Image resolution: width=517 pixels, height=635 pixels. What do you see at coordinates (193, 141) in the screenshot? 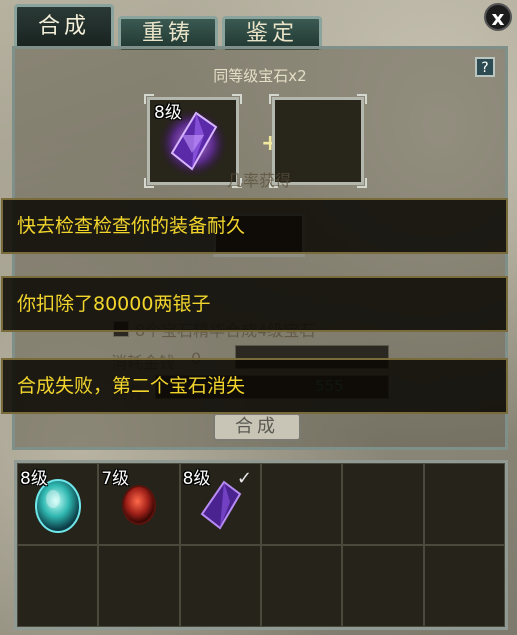
I see `gem-slot-1: 8级` at bounding box center [193, 141].